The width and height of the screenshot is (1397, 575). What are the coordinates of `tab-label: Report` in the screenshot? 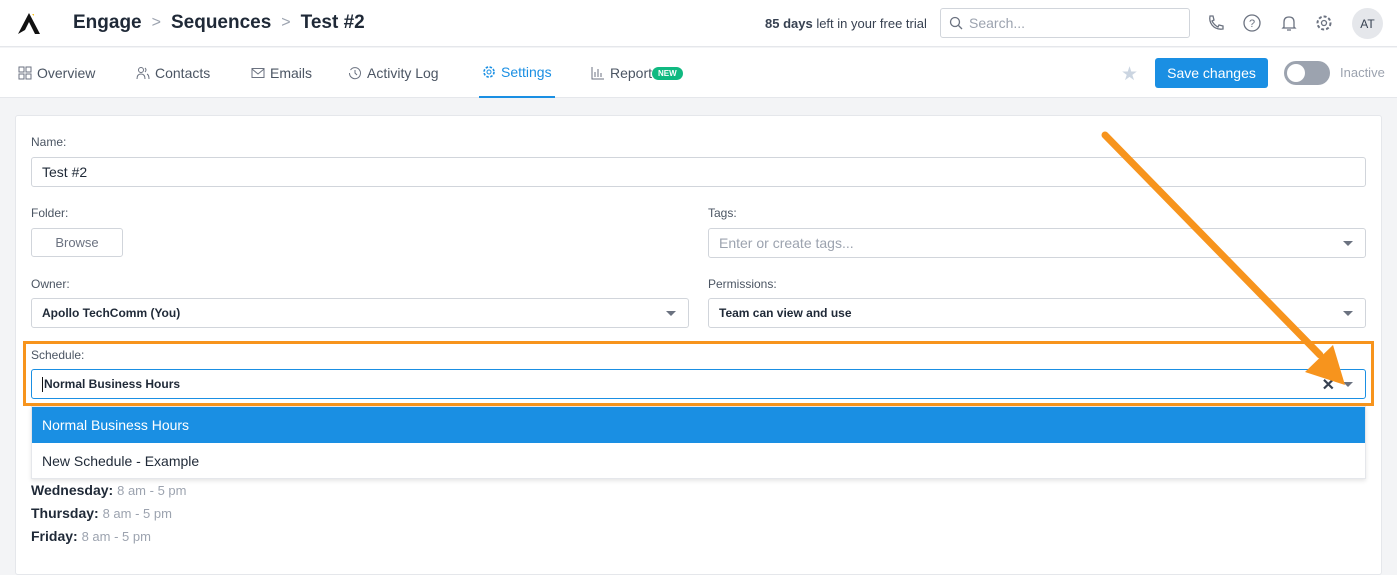 It's located at (631, 73).